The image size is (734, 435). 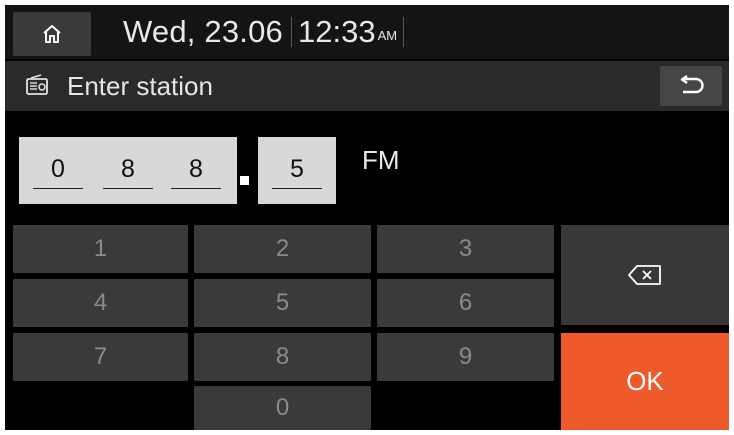 What do you see at coordinates (244, 180) in the screenshot?
I see `decimal-point` at bounding box center [244, 180].